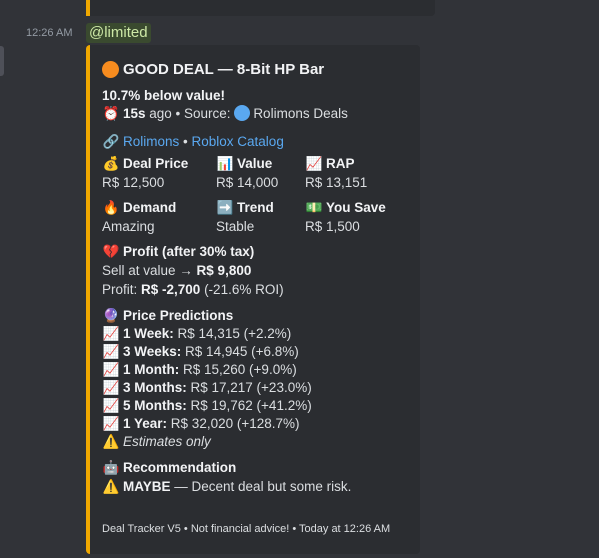 This screenshot has width=599, height=558. Describe the element at coordinates (224, 69) in the screenshot. I see `embed-title-text: GOOD DEAL — 8-Bit HP Bar` at that location.